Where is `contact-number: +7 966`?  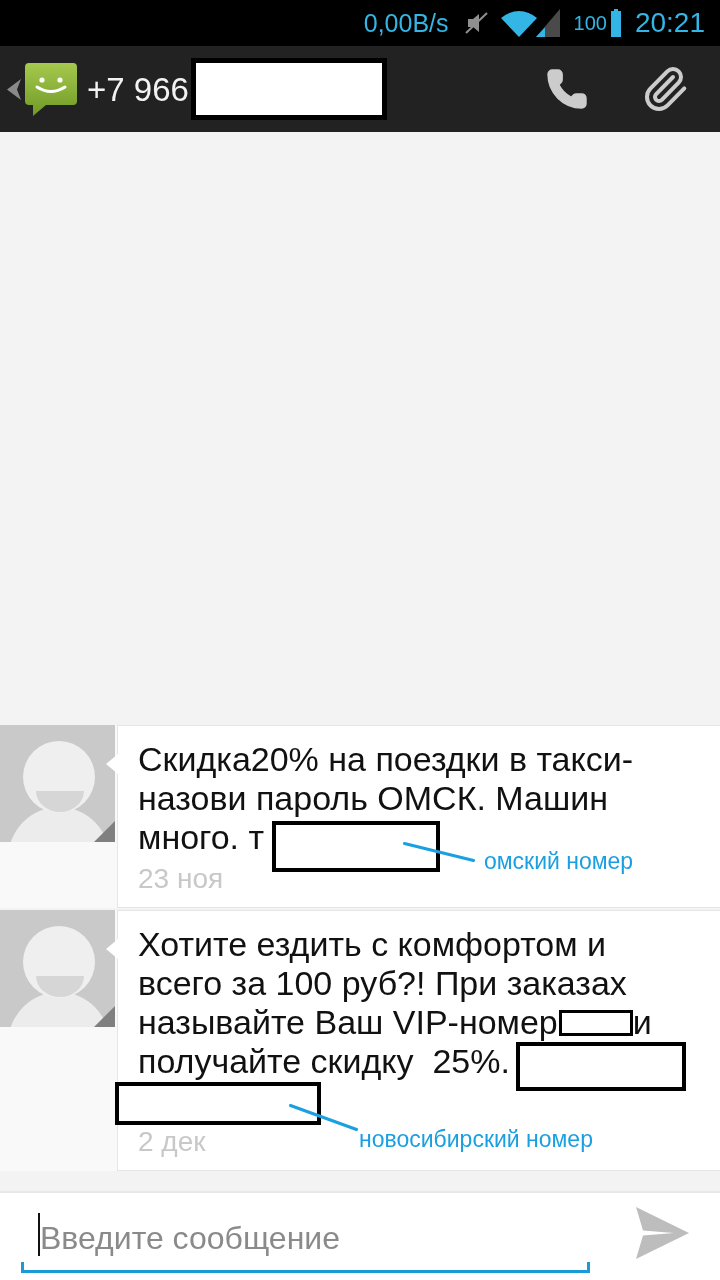
contact-number: +7 966 is located at coordinates (138, 89).